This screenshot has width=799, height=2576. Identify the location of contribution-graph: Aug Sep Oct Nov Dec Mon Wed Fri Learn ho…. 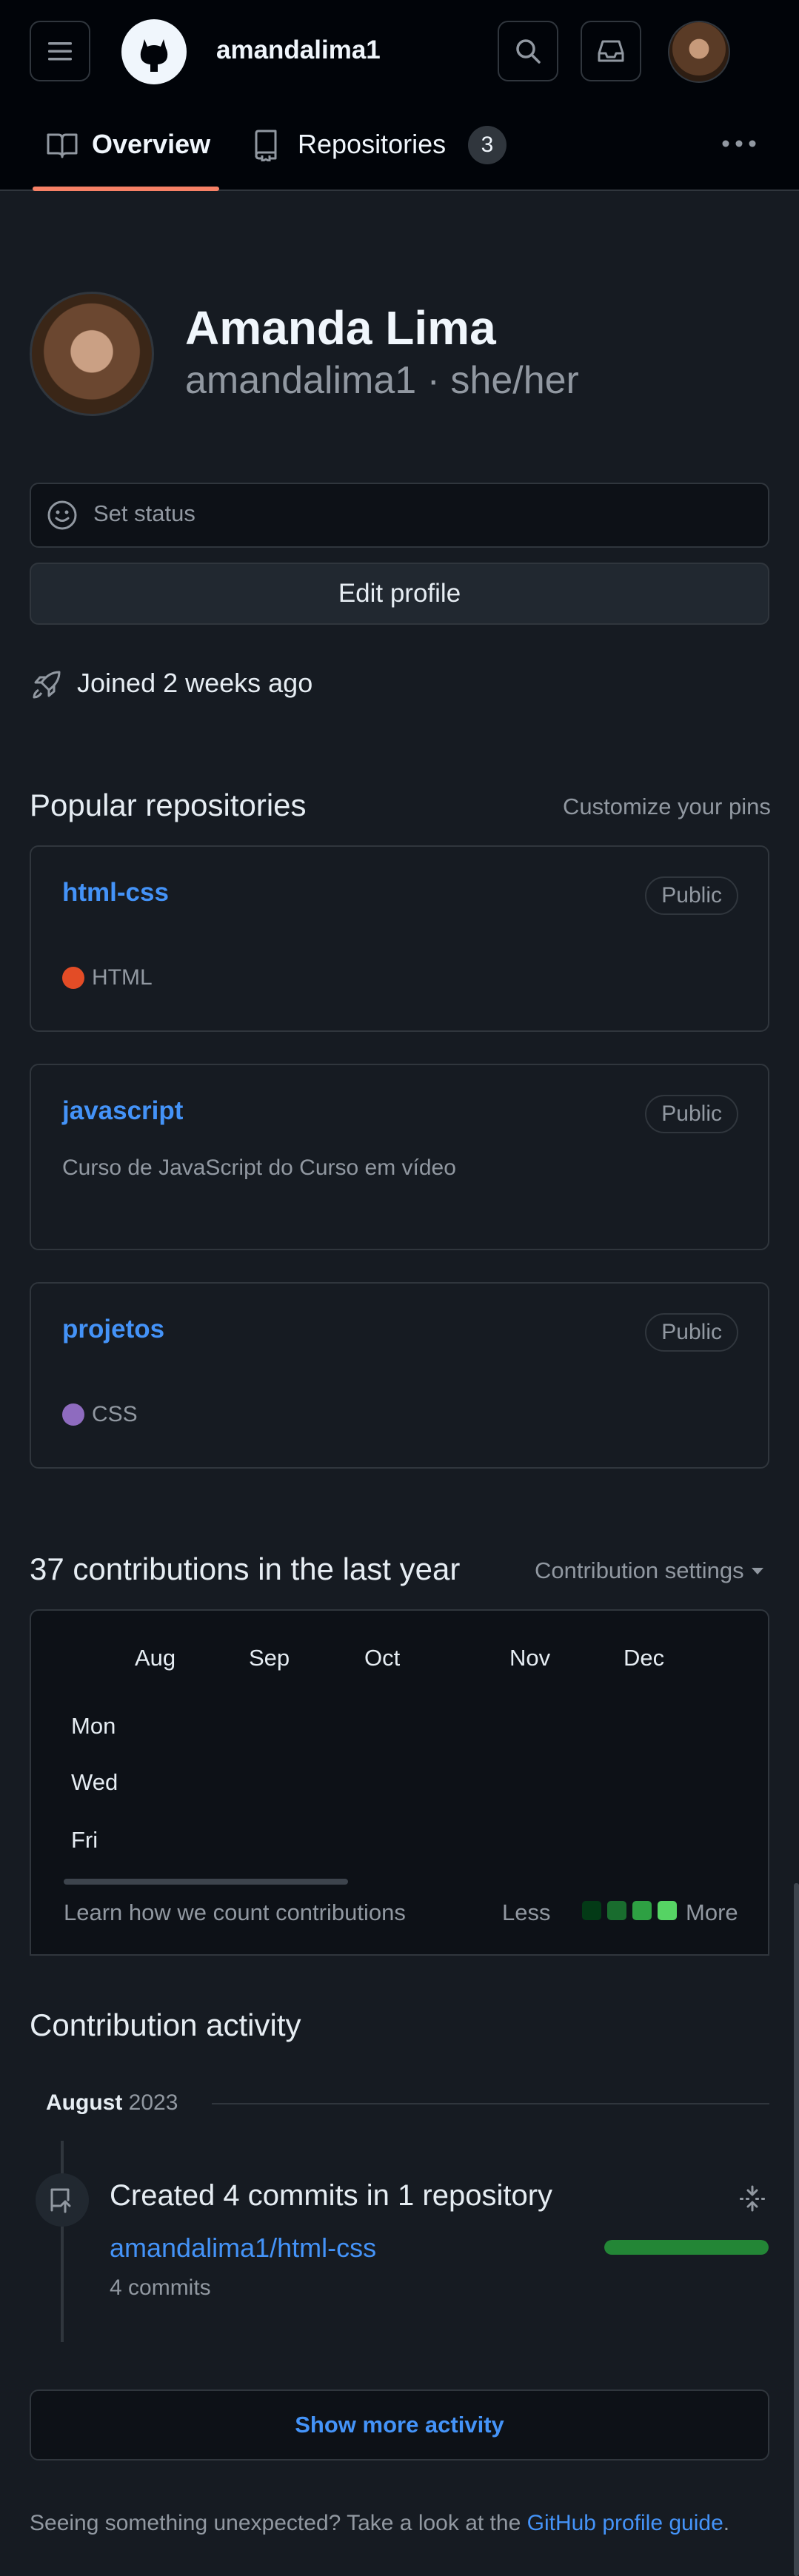
(399, 1782).